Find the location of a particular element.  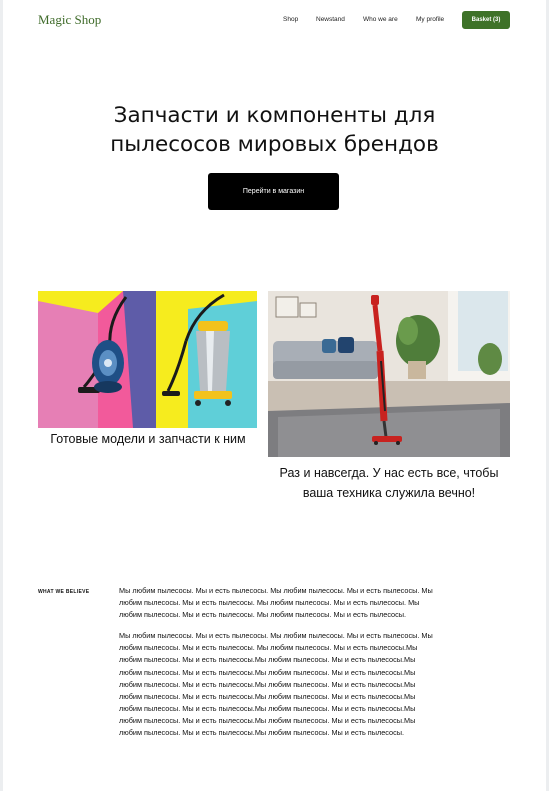

go-to-shop-button: Перейти в магазин is located at coordinates (273, 191).